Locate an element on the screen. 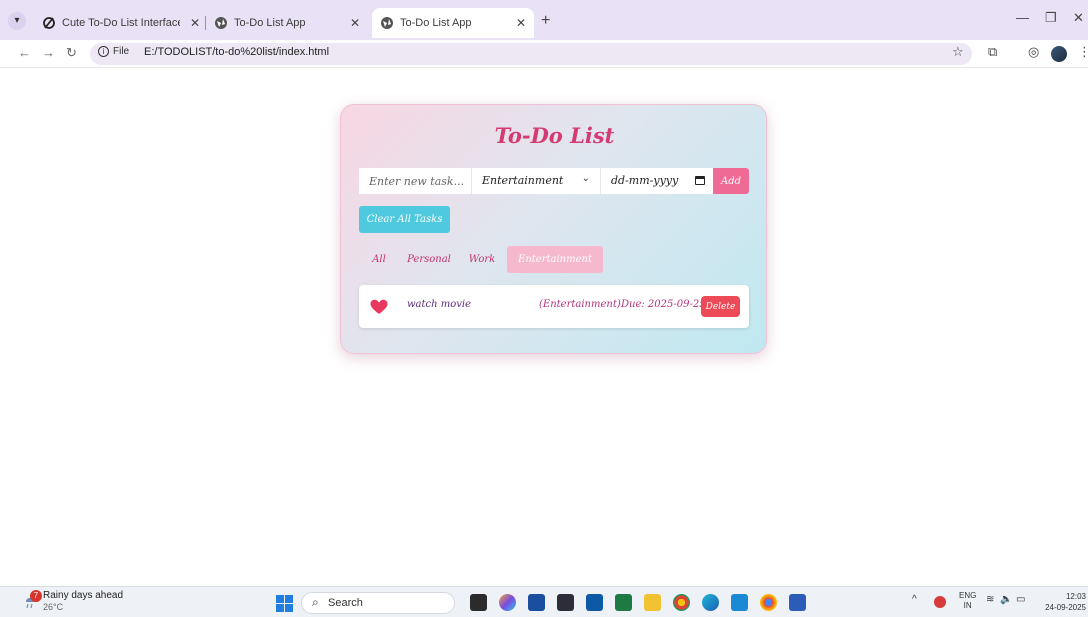  chrome-active-icon is located at coordinates (768, 602).